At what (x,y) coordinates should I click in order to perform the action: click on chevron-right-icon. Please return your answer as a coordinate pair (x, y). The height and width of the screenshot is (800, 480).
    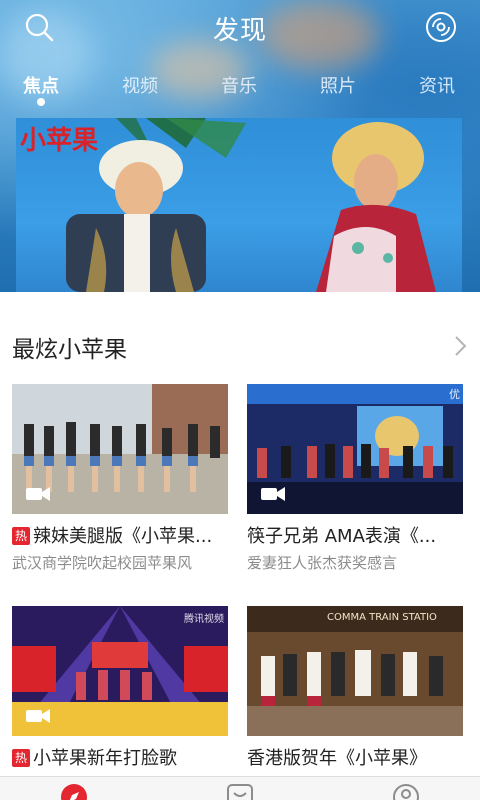
    Looking at the image, I should click on (460, 346).